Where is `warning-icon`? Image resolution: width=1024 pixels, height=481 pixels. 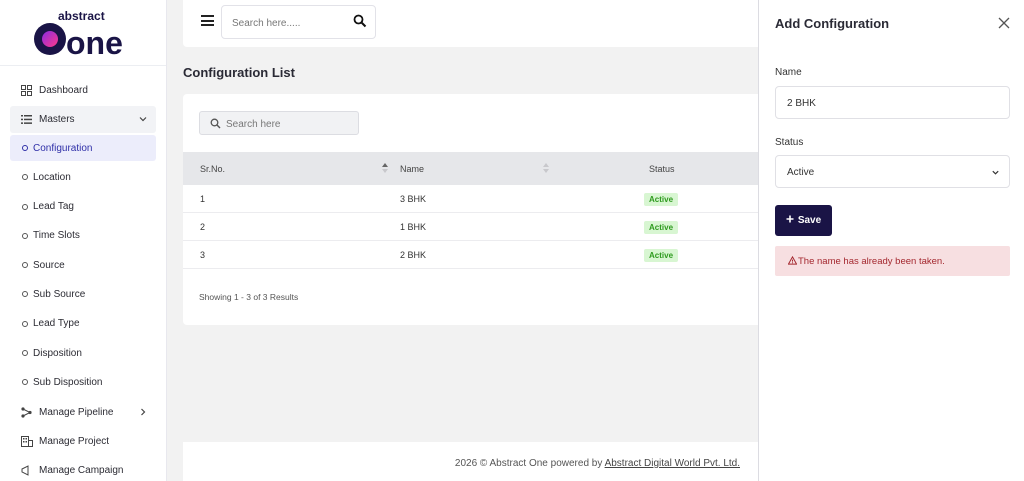
warning-icon is located at coordinates (792, 261).